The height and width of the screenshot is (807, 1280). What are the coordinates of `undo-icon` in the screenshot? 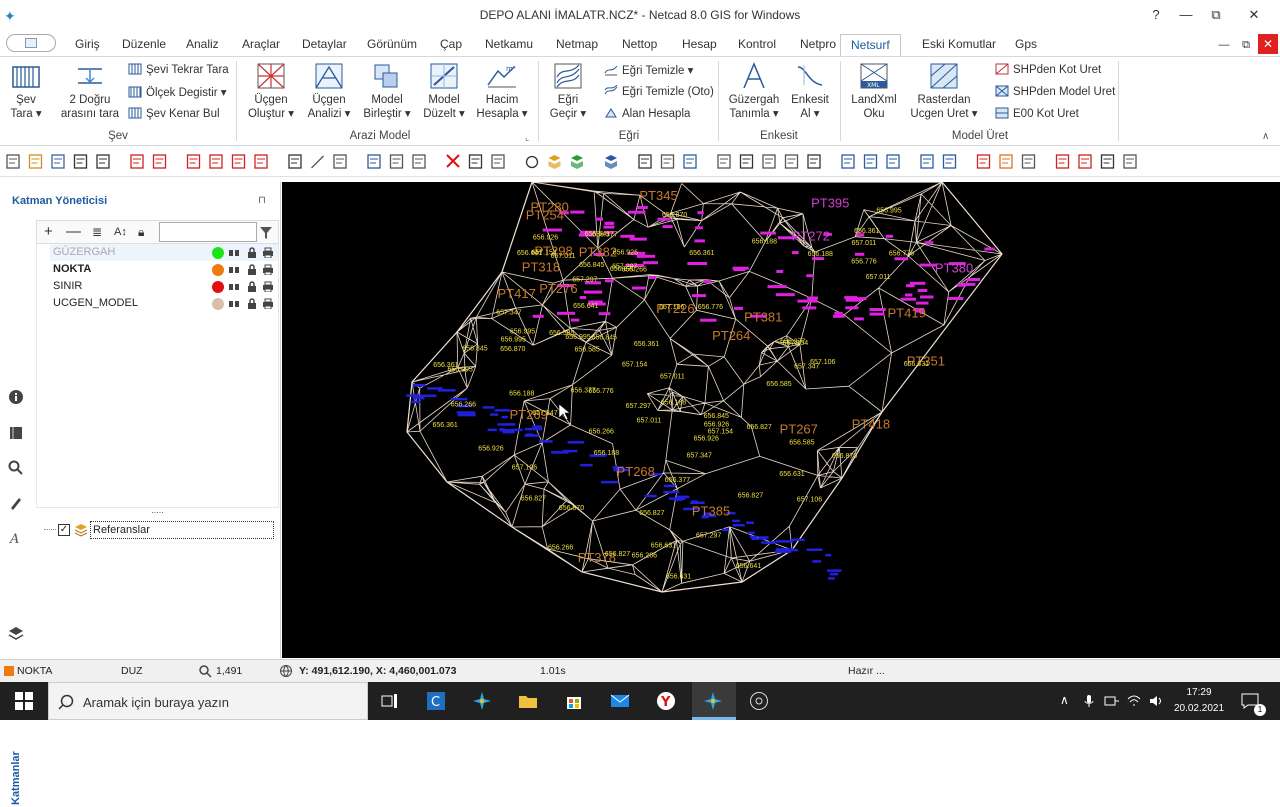 It's located at (137, 161).